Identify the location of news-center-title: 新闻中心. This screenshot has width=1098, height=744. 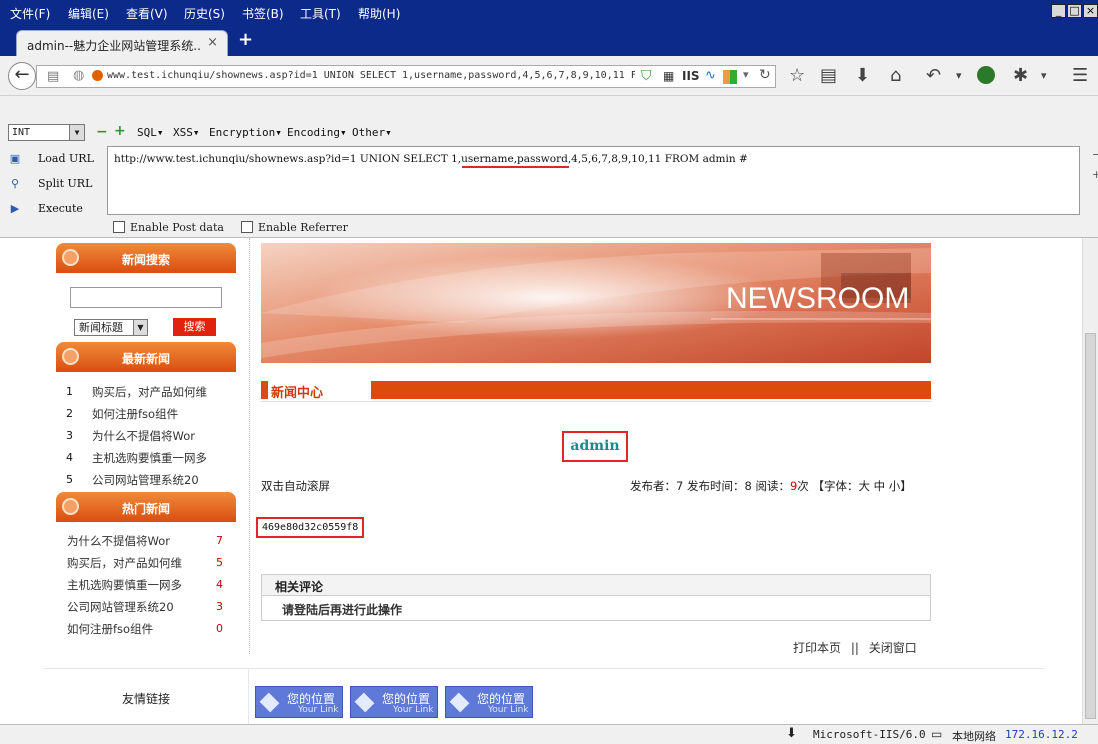
(297, 393).